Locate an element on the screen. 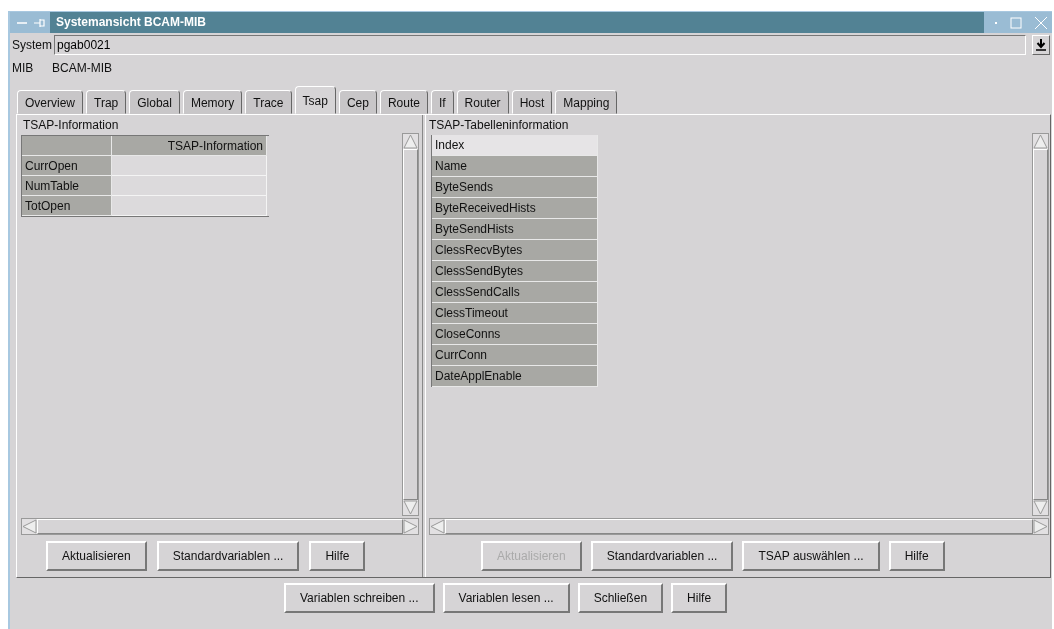  list-item: ClessSendCalls is located at coordinates (515, 292).